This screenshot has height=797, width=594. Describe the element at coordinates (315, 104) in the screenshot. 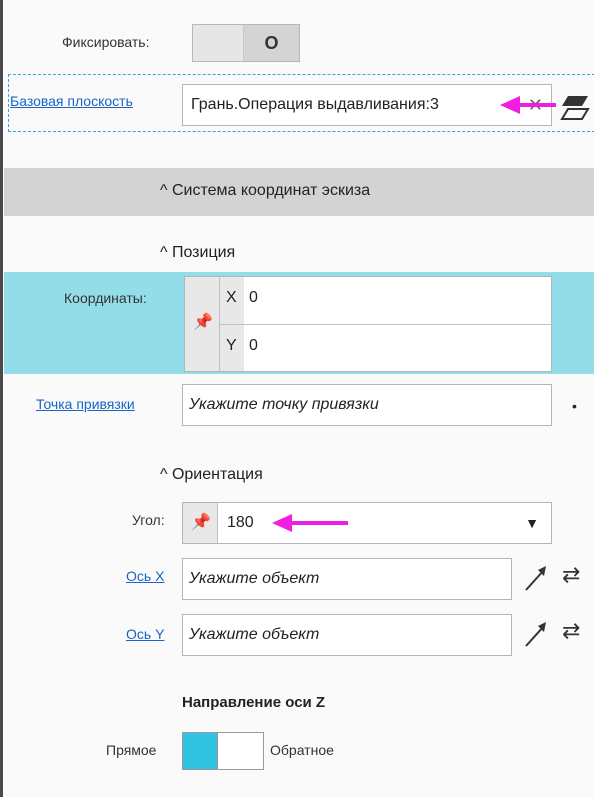

I see `base-plane-value: Грань.Операция выдавливания:3` at that location.